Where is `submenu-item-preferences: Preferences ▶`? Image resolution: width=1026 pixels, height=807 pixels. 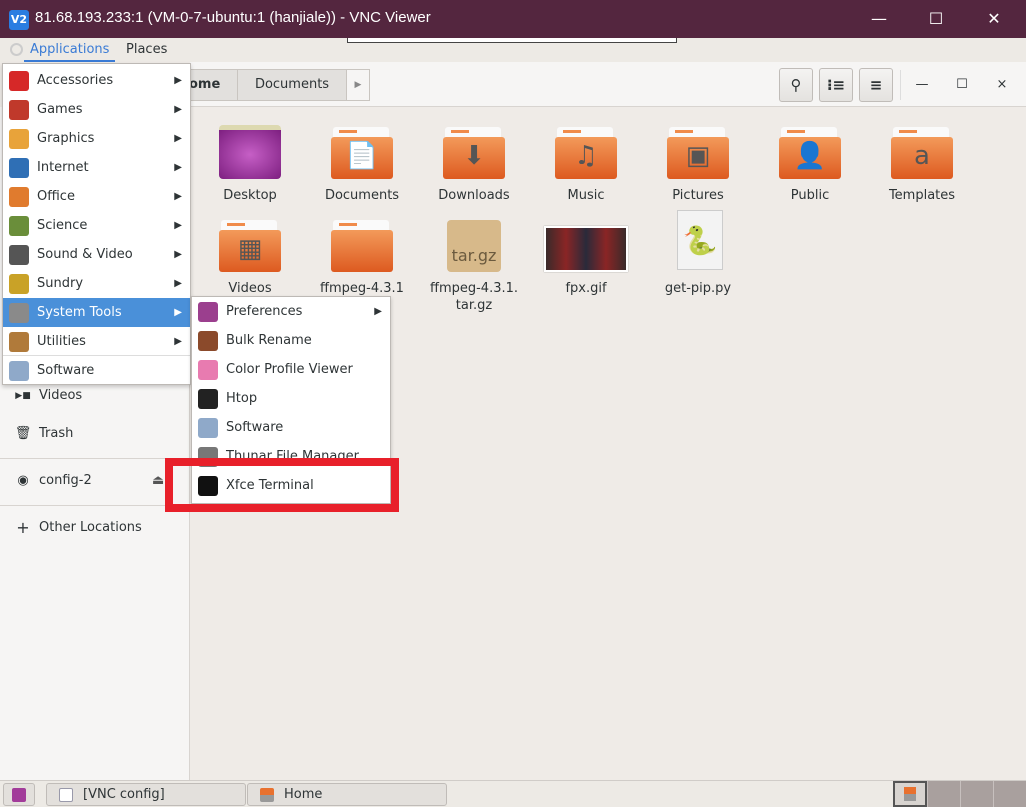 submenu-item-preferences: Preferences ▶ is located at coordinates (291, 311).